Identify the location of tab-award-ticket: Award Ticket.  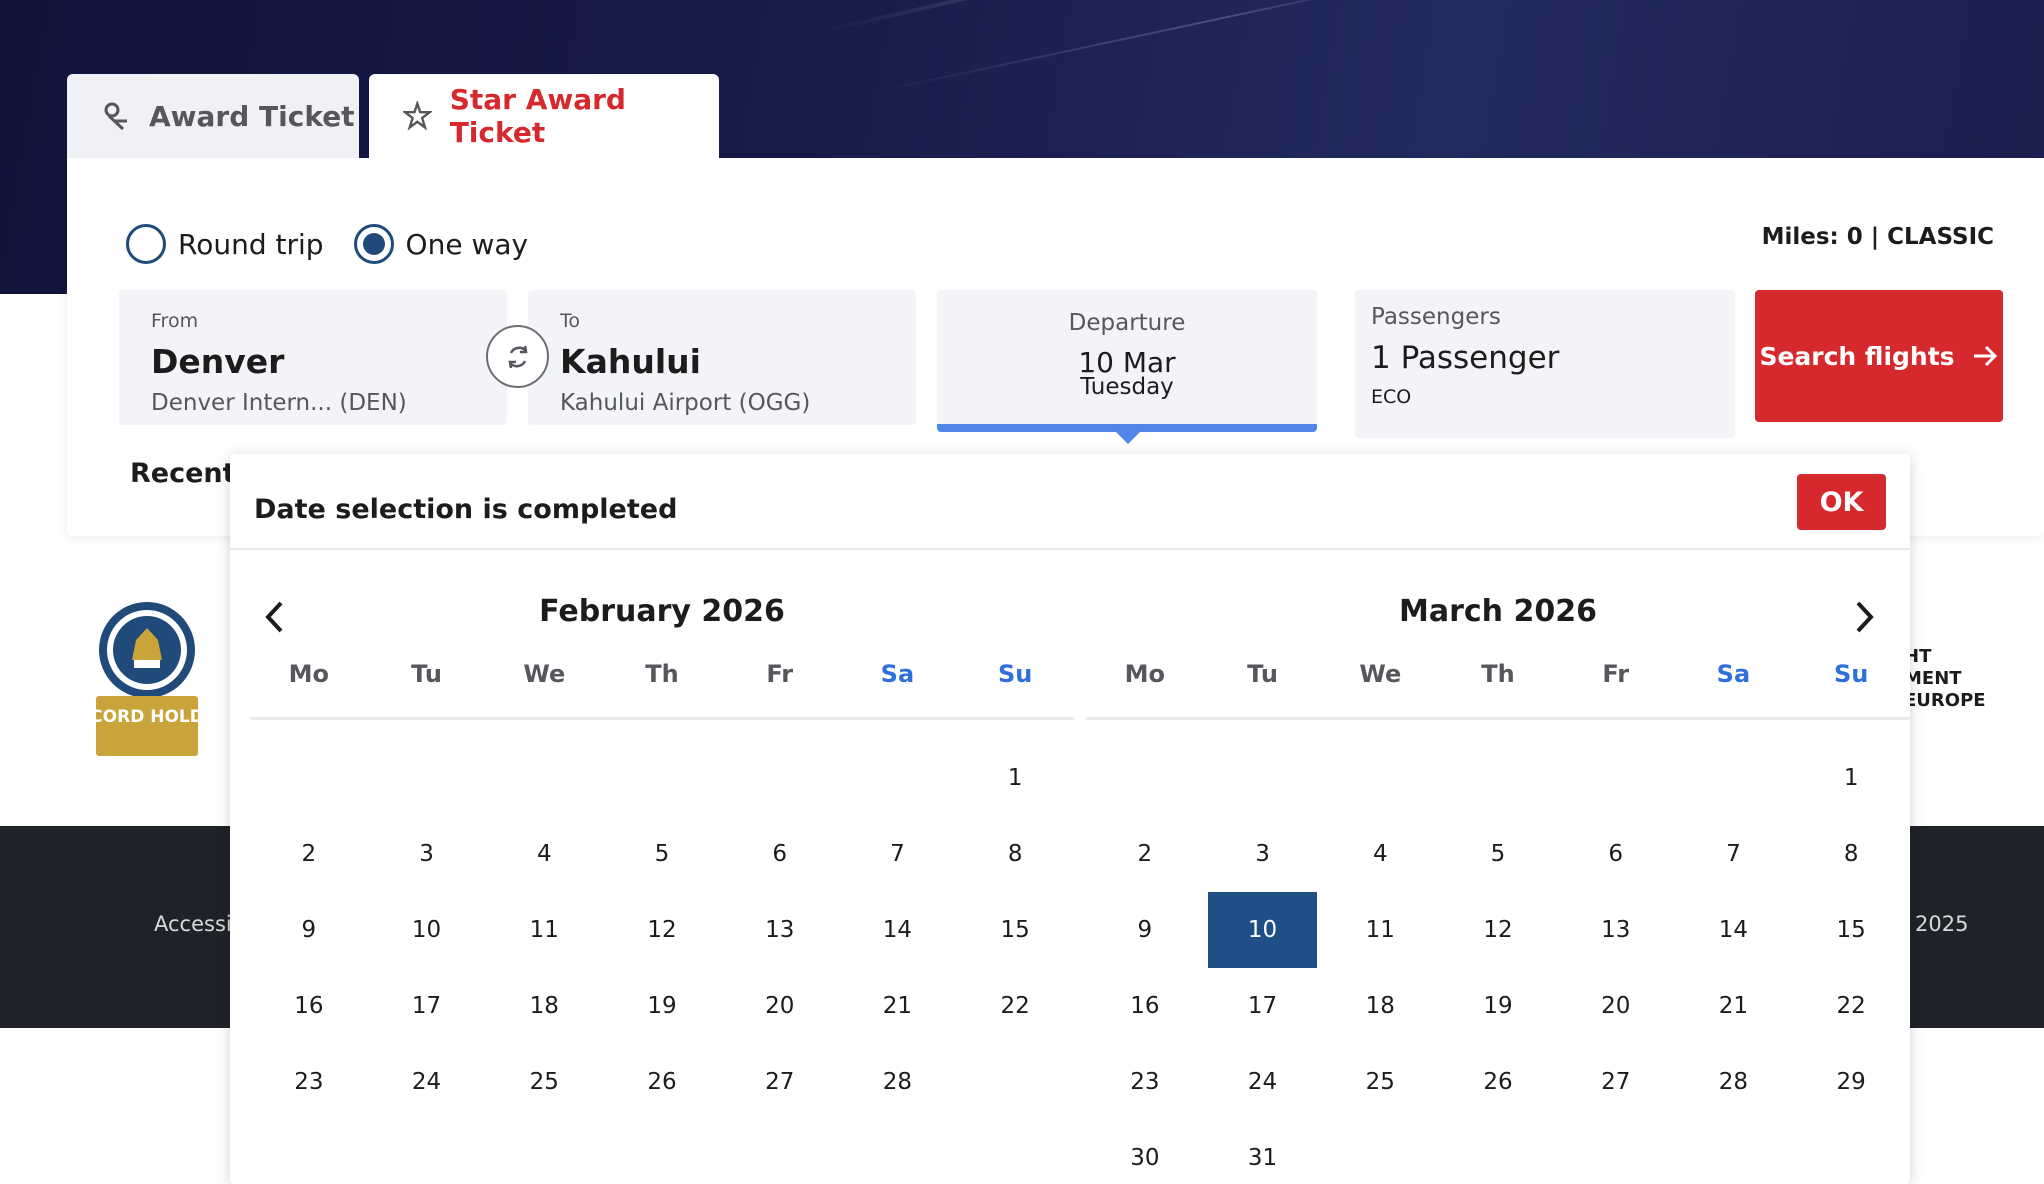
(213, 116).